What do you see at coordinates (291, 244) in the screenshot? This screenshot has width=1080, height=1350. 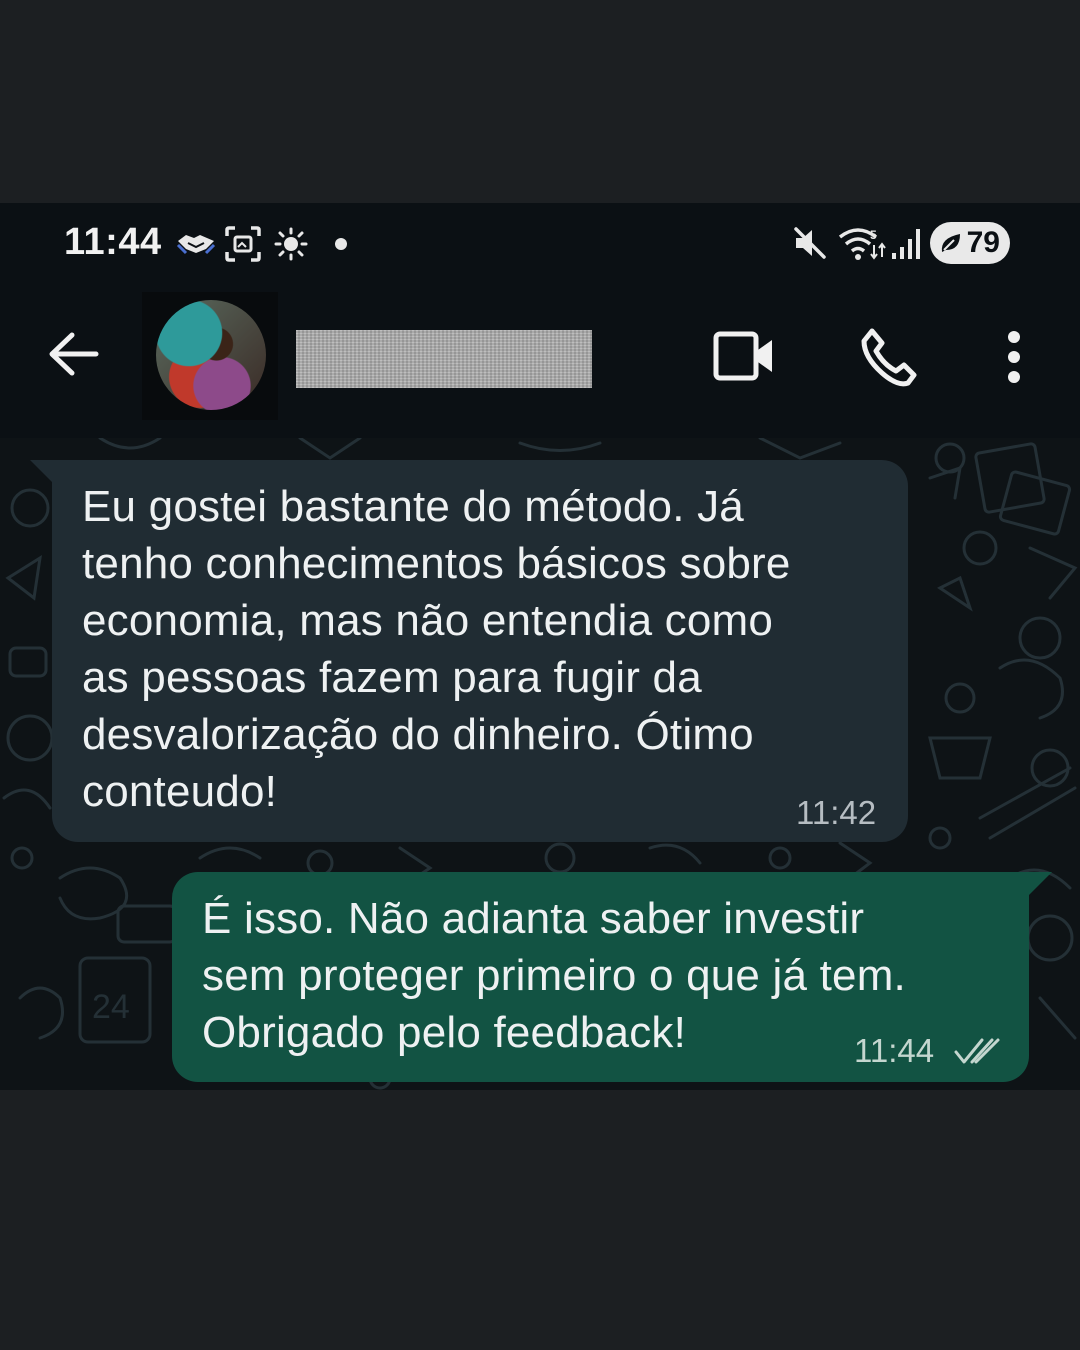 I see `brightness-icon` at bounding box center [291, 244].